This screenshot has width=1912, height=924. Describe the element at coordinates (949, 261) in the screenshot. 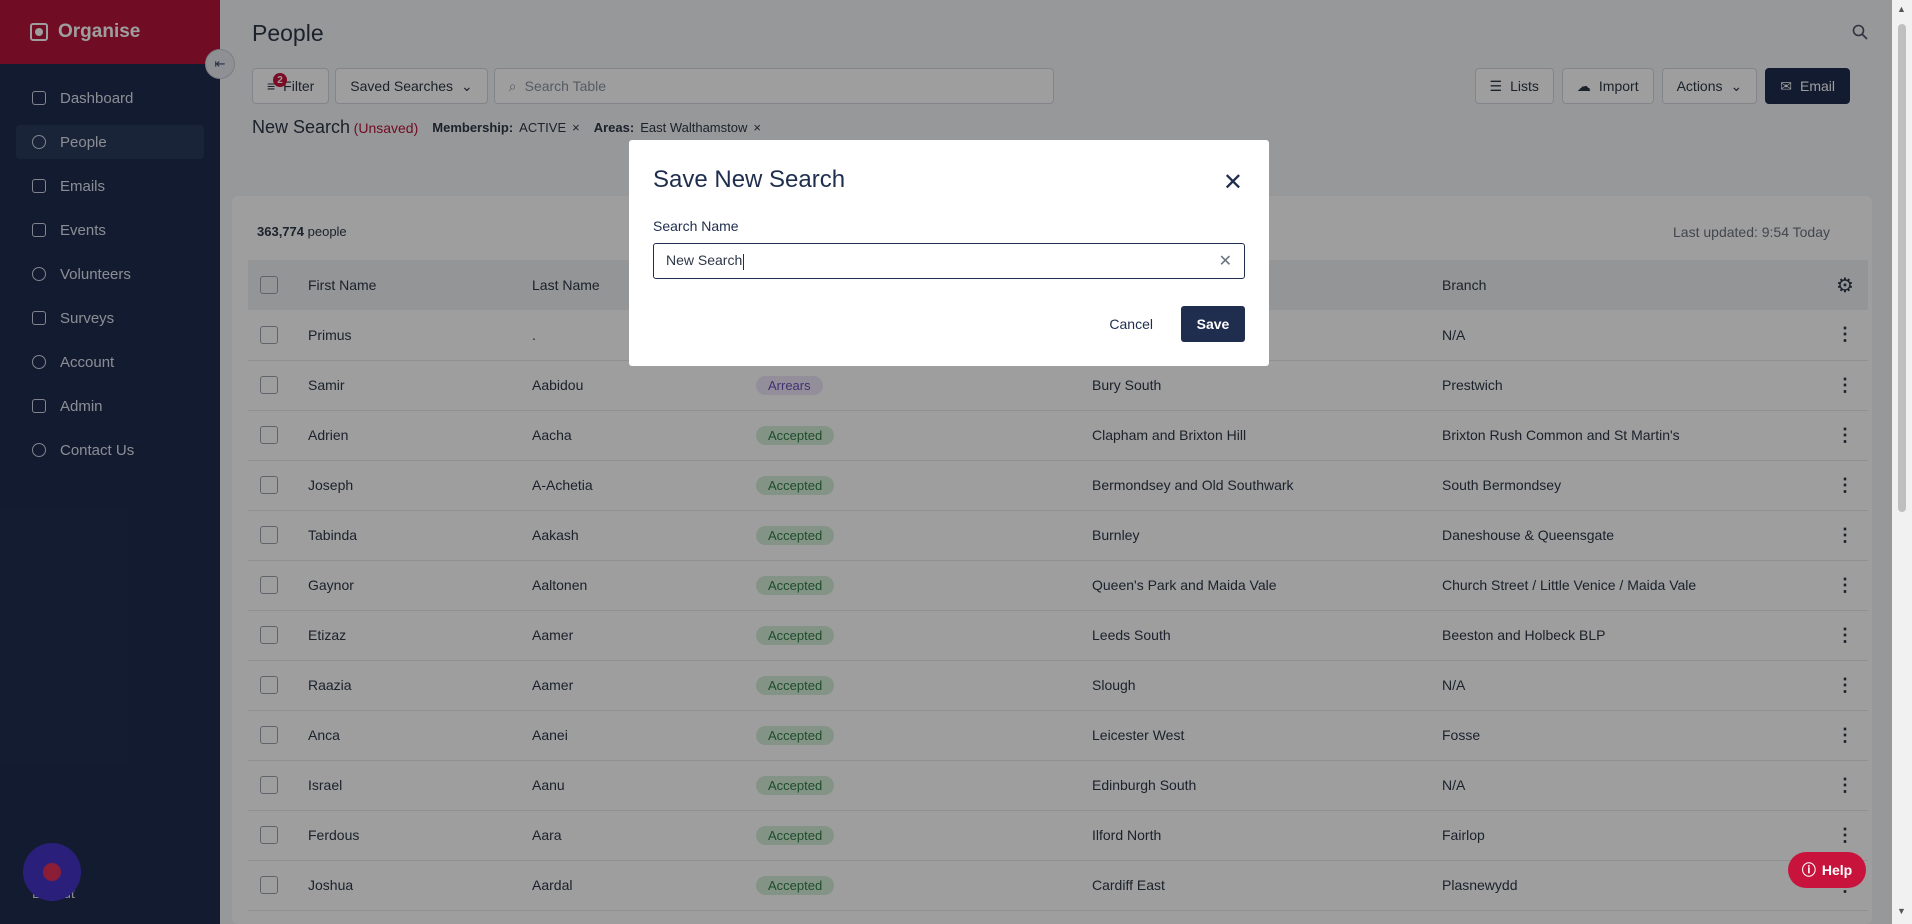

I see `search-name-input: New Search ✕` at that location.